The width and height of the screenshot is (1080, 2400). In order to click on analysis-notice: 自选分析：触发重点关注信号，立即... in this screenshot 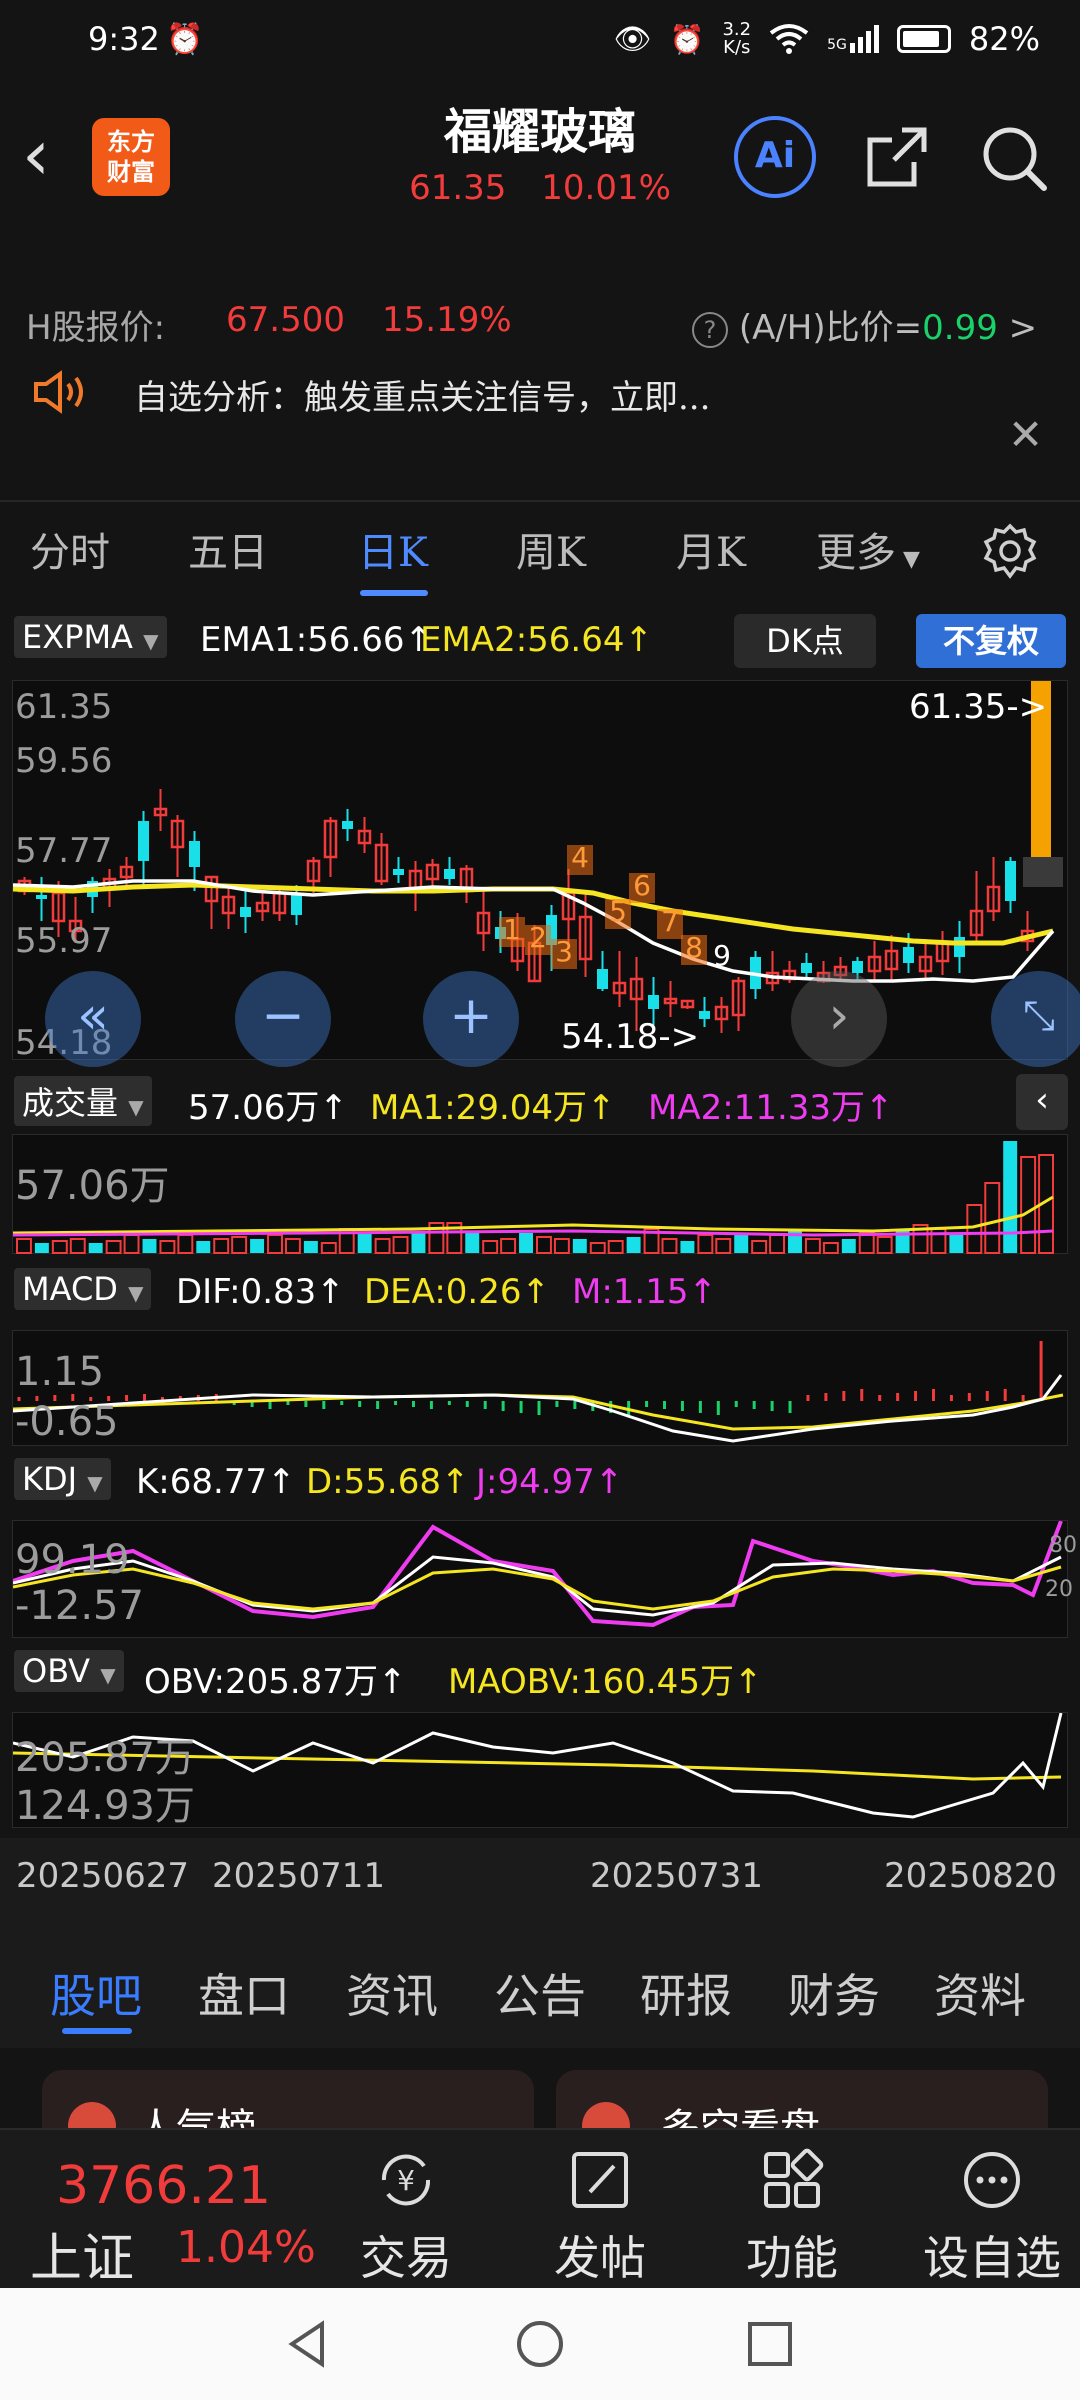, I will do `click(540, 395)`.